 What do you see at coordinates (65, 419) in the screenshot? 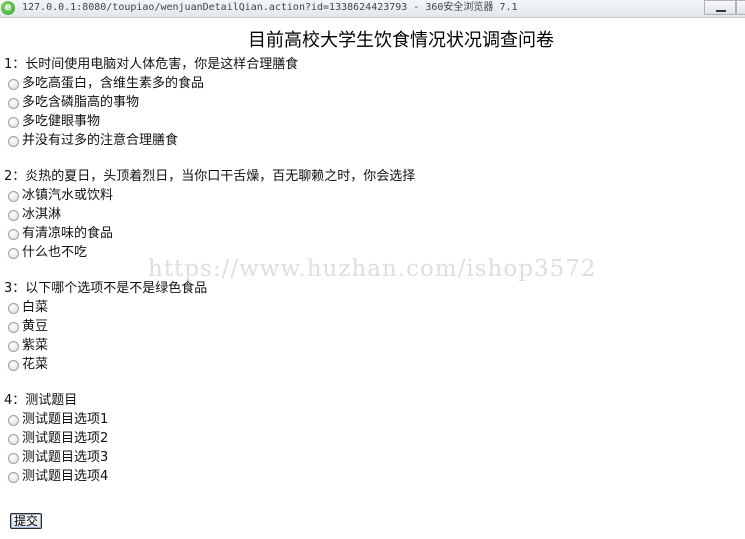
I see `option-label: 测试题目选项1` at bounding box center [65, 419].